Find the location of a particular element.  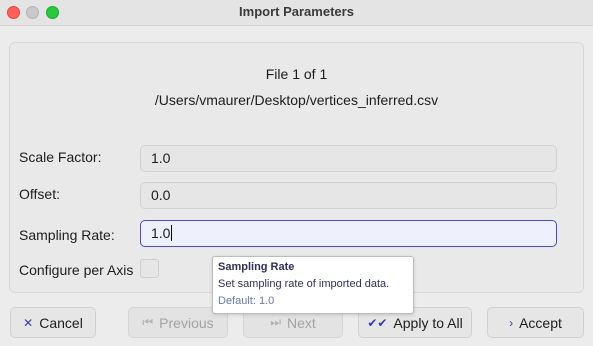

window-title: Import Parameters is located at coordinates (296, 11).